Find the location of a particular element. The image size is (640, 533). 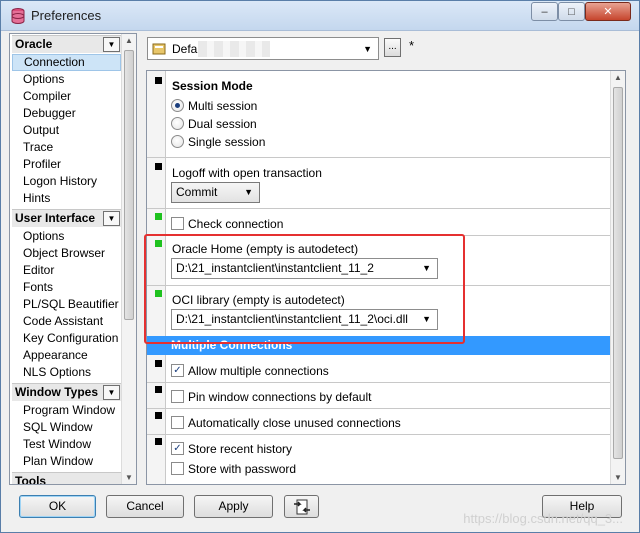

check-connection-label: Check connection is located at coordinates (235, 224).